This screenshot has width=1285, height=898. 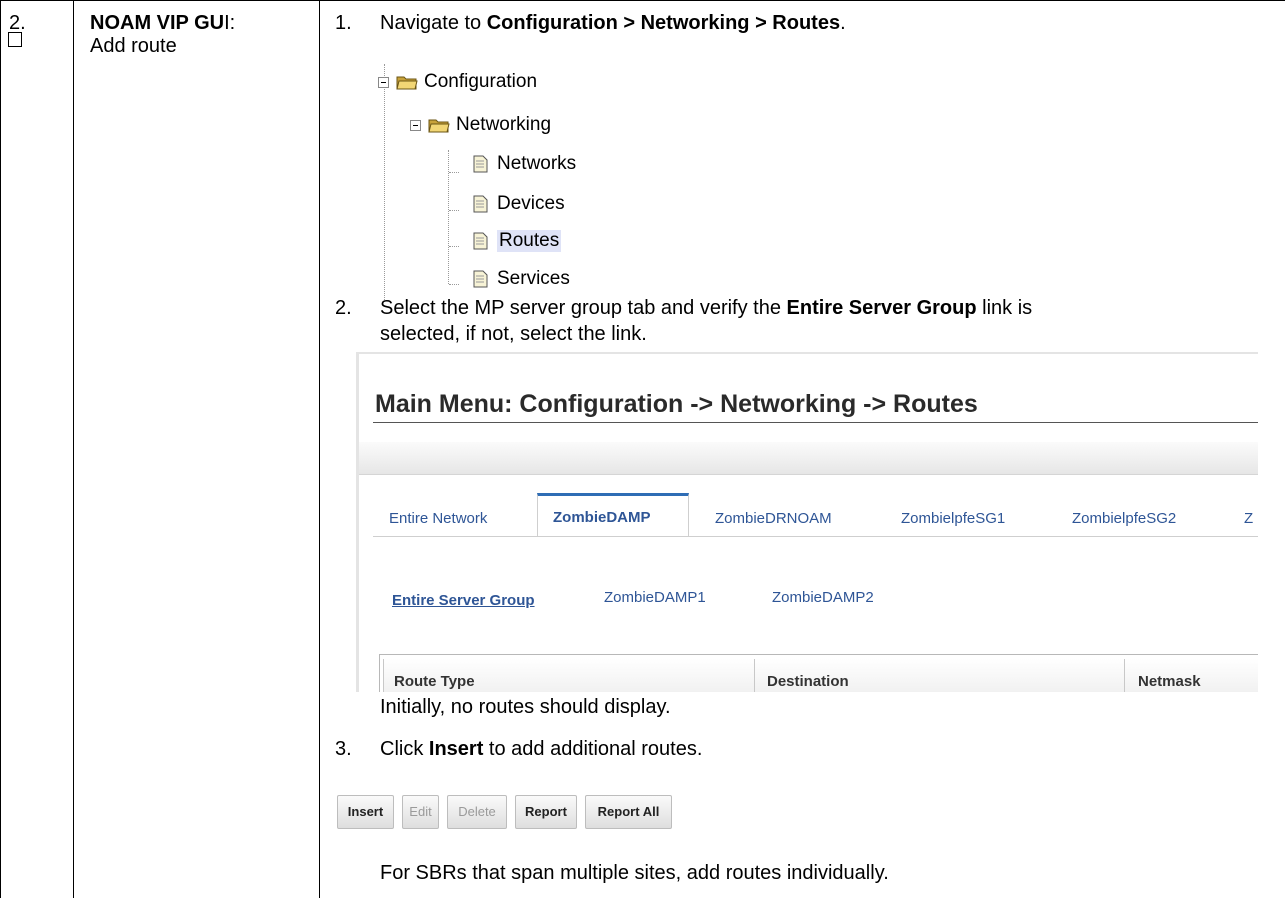 What do you see at coordinates (434, 681) in the screenshot?
I see `column-route-type: Route Type` at bounding box center [434, 681].